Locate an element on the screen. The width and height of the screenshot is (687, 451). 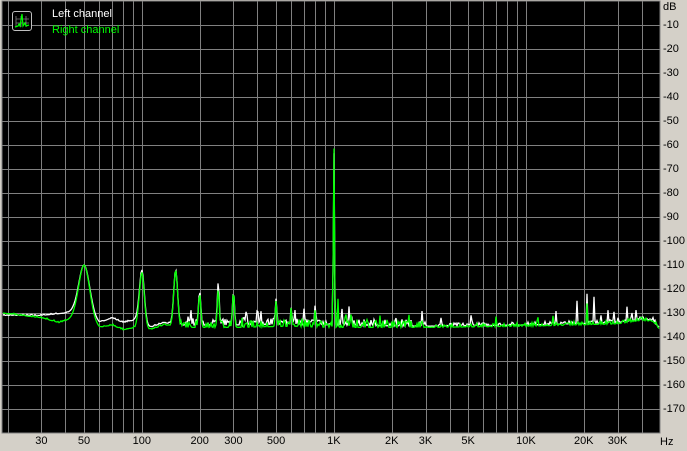
x-unit-label: Hz is located at coordinates (667, 442).